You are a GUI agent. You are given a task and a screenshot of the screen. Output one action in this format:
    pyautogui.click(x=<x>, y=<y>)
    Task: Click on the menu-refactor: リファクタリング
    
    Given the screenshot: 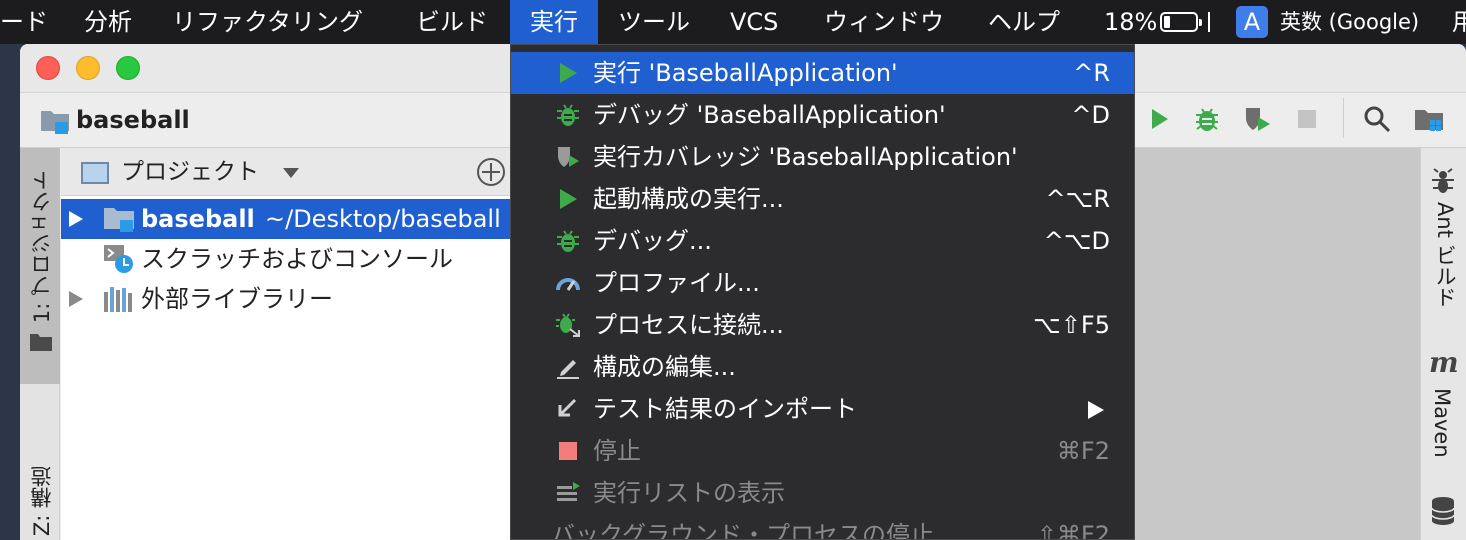 What is the action you would take?
    pyautogui.click(x=267, y=22)
    